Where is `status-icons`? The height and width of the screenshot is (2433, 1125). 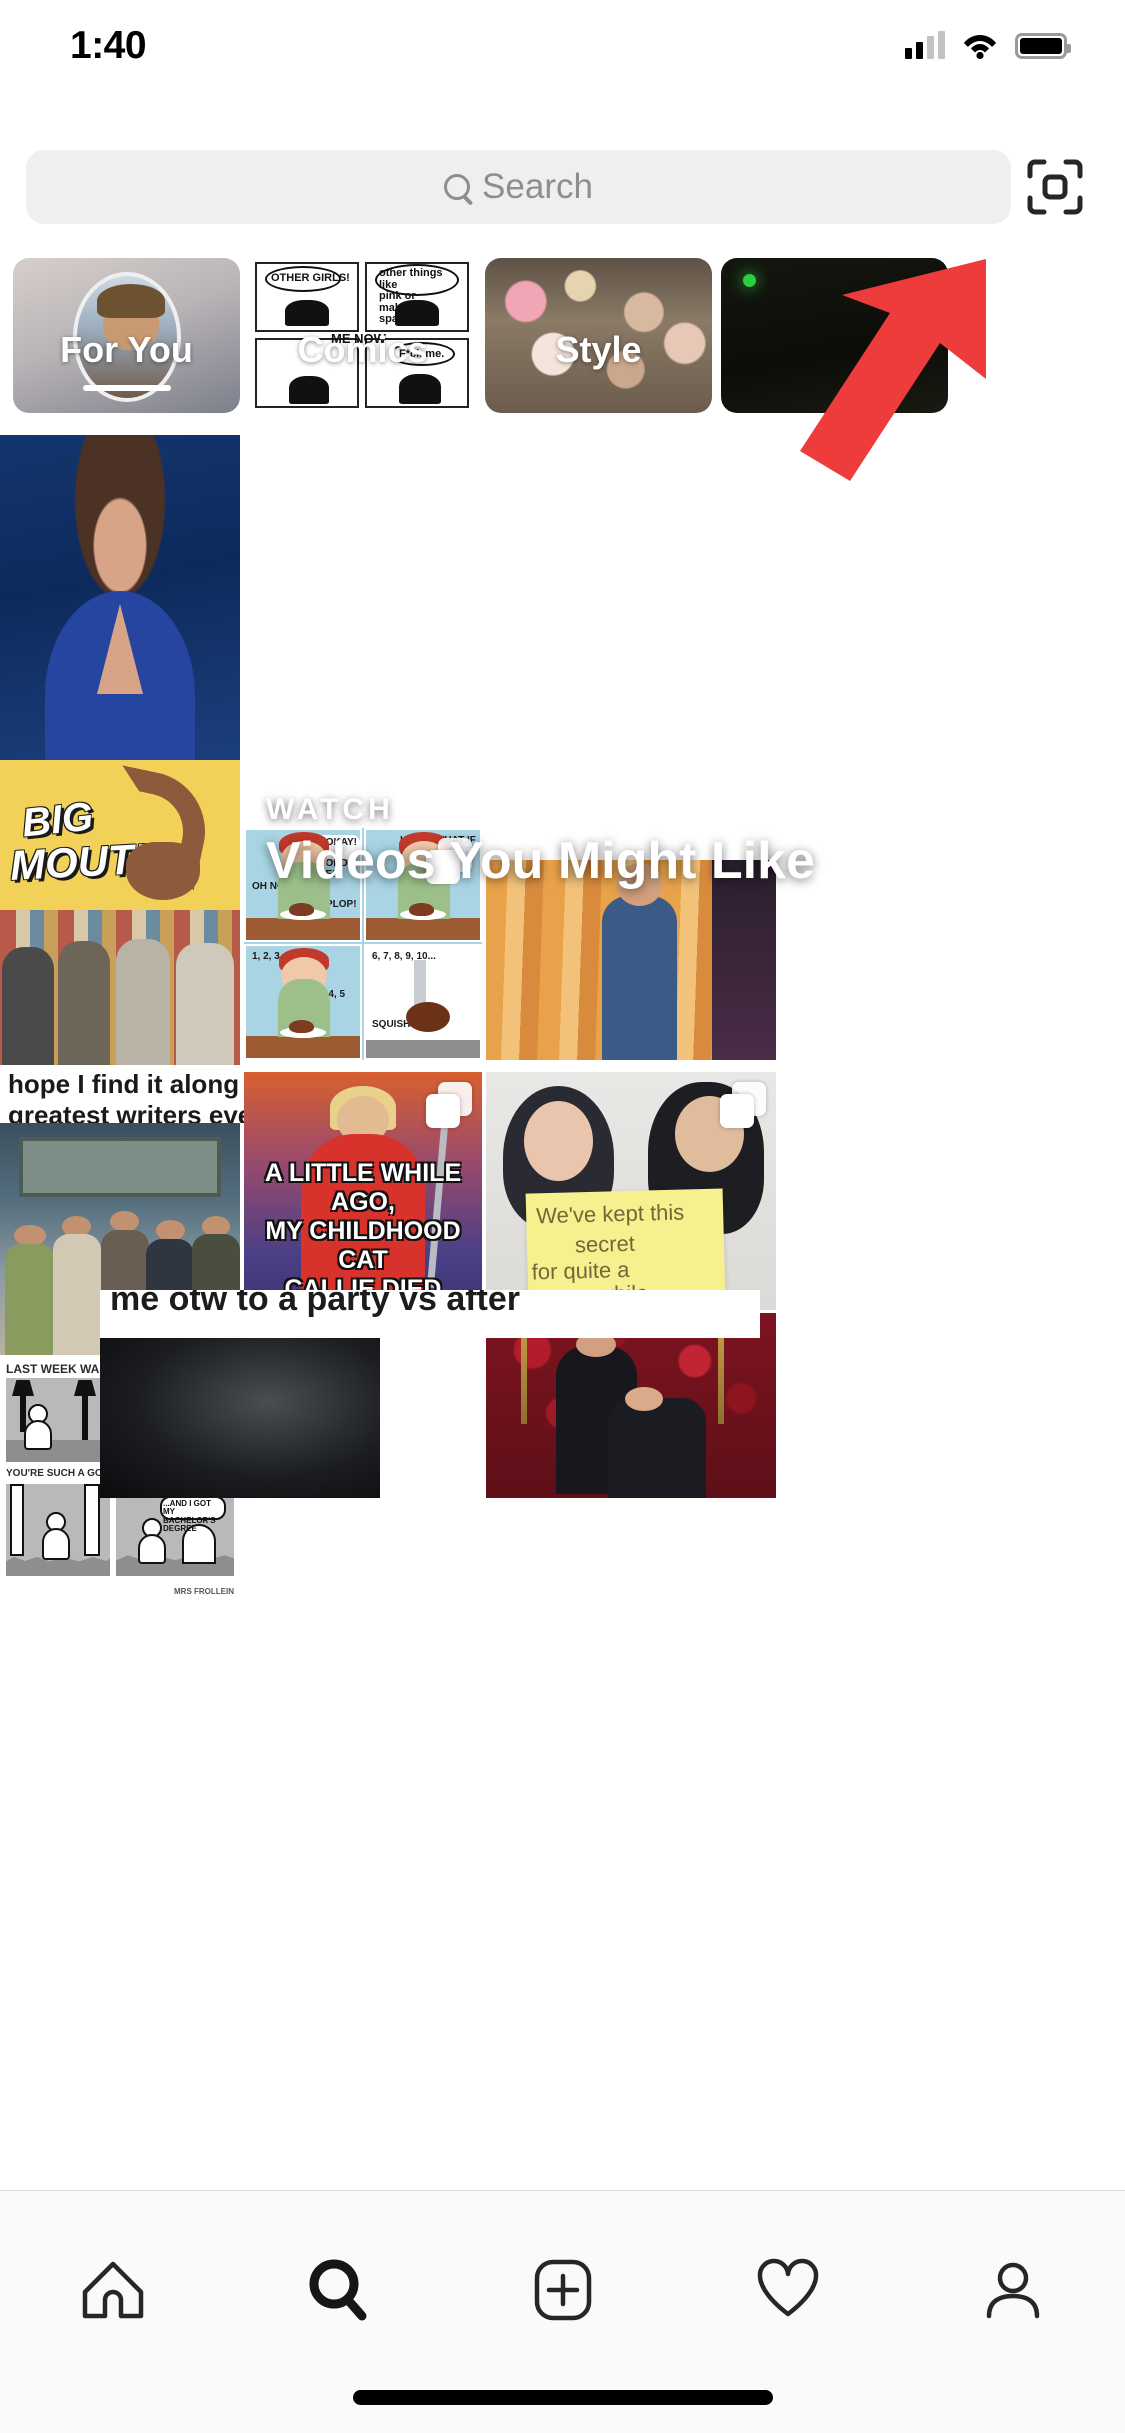 status-icons is located at coordinates (988, 45).